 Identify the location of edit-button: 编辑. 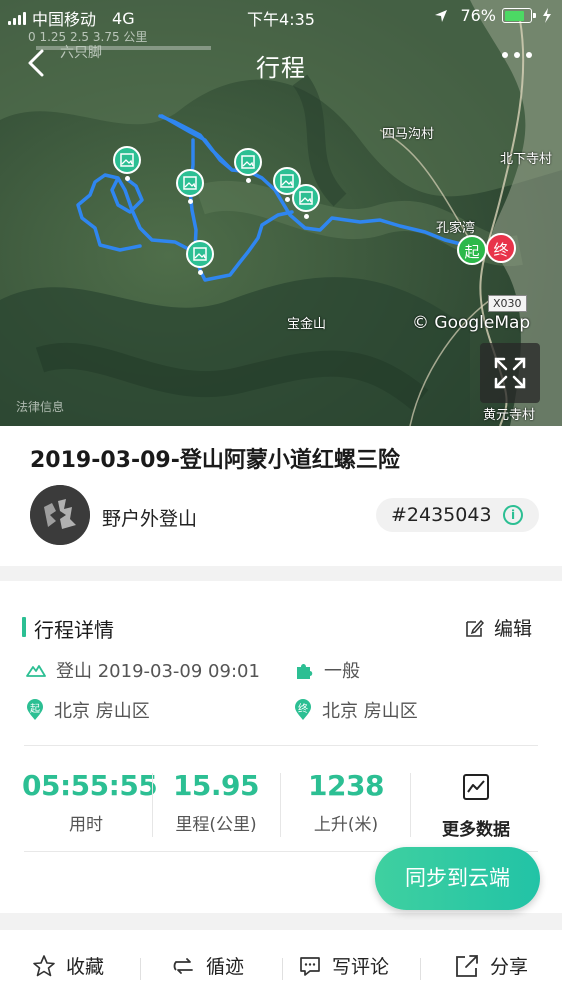
(498, 627).